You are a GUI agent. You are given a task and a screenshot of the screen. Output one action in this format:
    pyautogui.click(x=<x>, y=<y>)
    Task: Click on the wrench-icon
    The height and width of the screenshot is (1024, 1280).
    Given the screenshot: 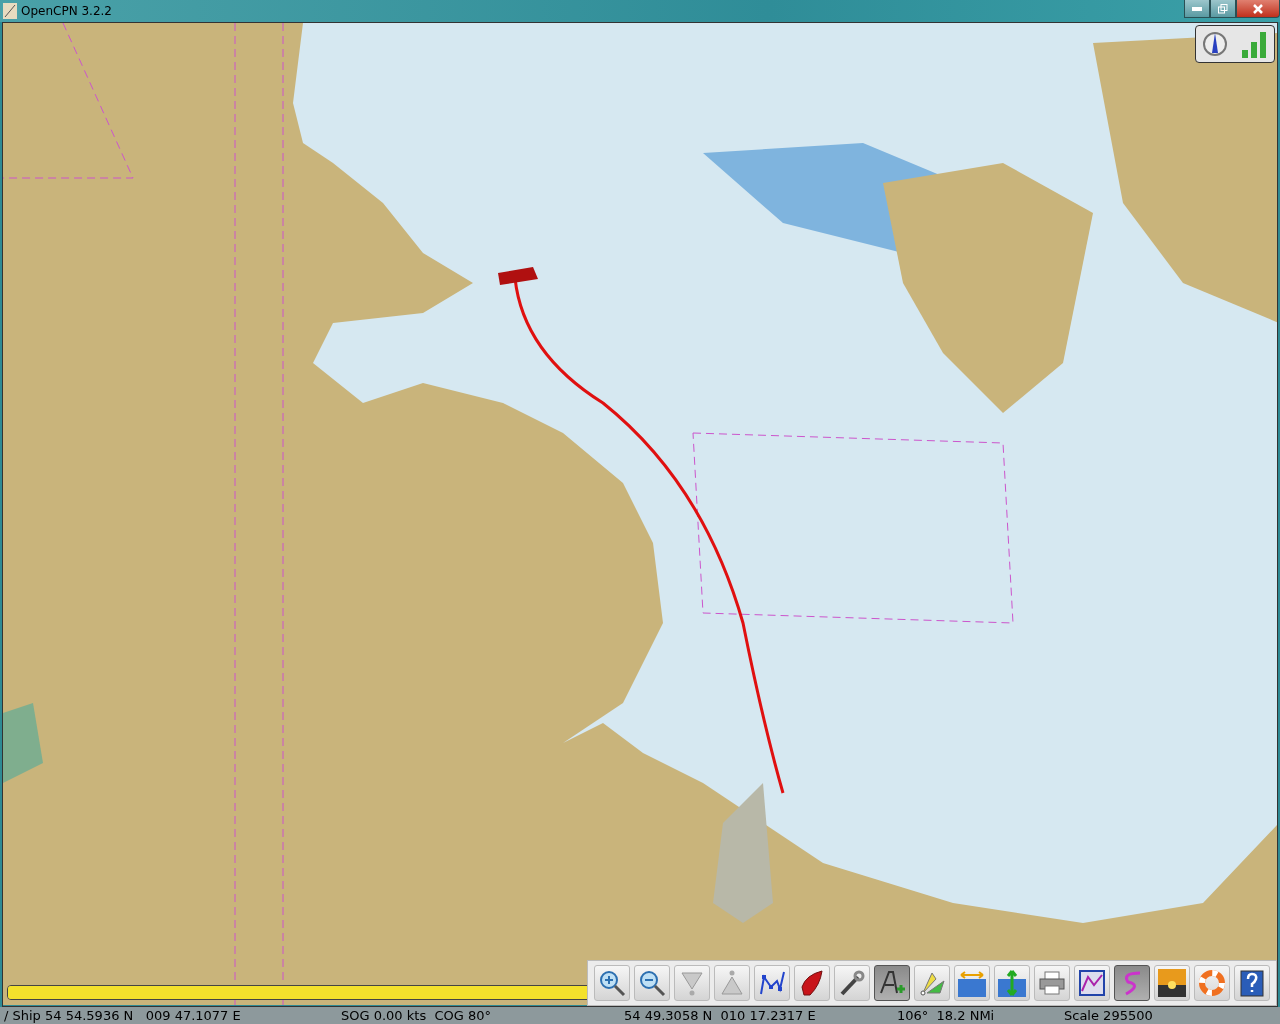 What is the action you would take?
    pyautogui.click(x=852, y=983)
    